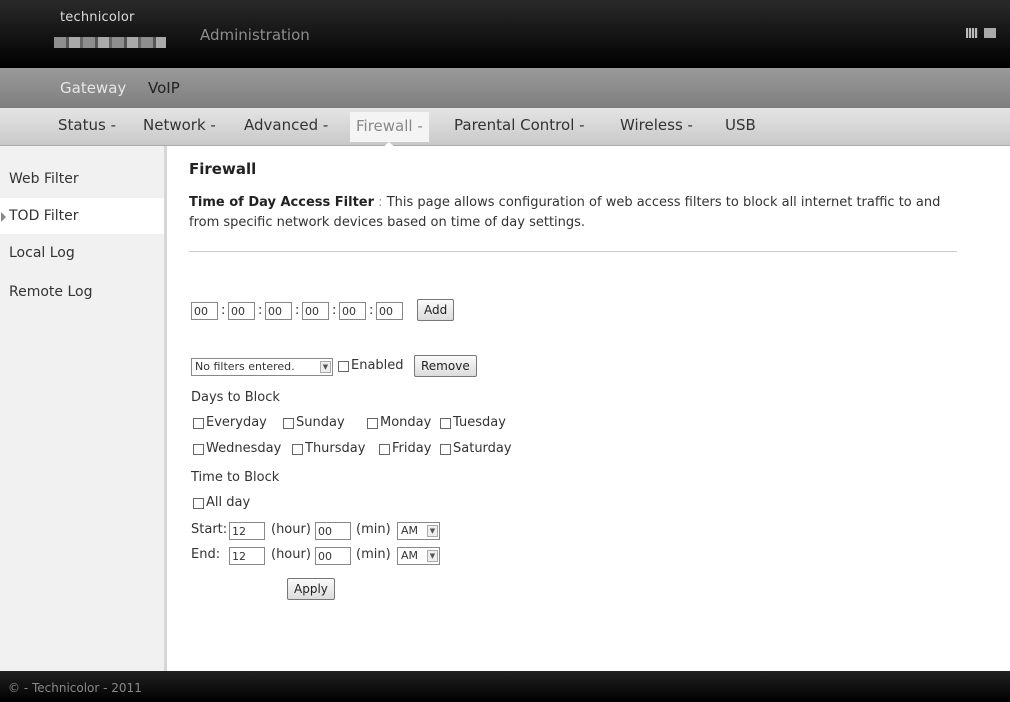  Describe the element at coordinates (333, 556) in the screenshot. I see `end-min-input` at that location.